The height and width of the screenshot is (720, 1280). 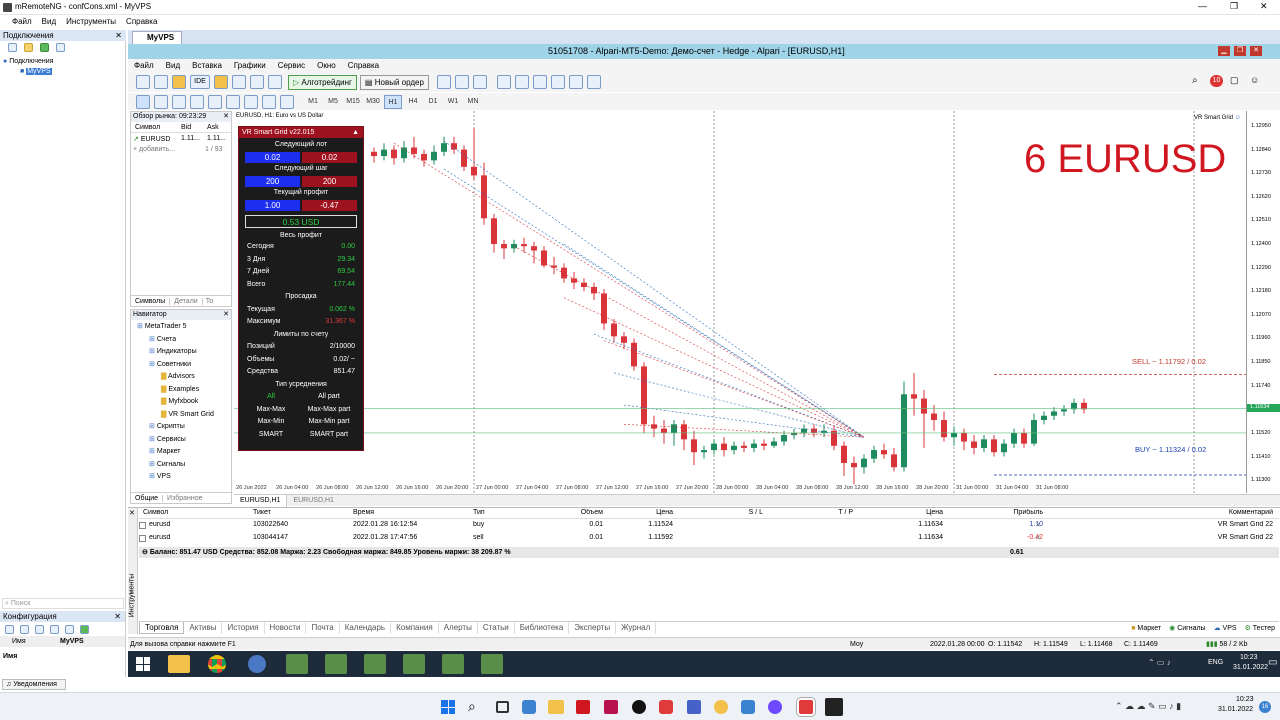 I want to click on chat-bubble-icon: ▢, so click(x=1234, y=80).